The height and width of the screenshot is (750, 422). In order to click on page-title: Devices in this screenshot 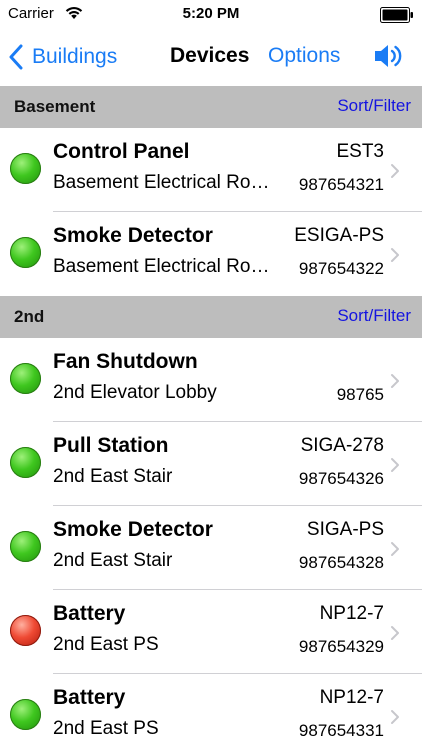, I will do `click(210, 55)`.